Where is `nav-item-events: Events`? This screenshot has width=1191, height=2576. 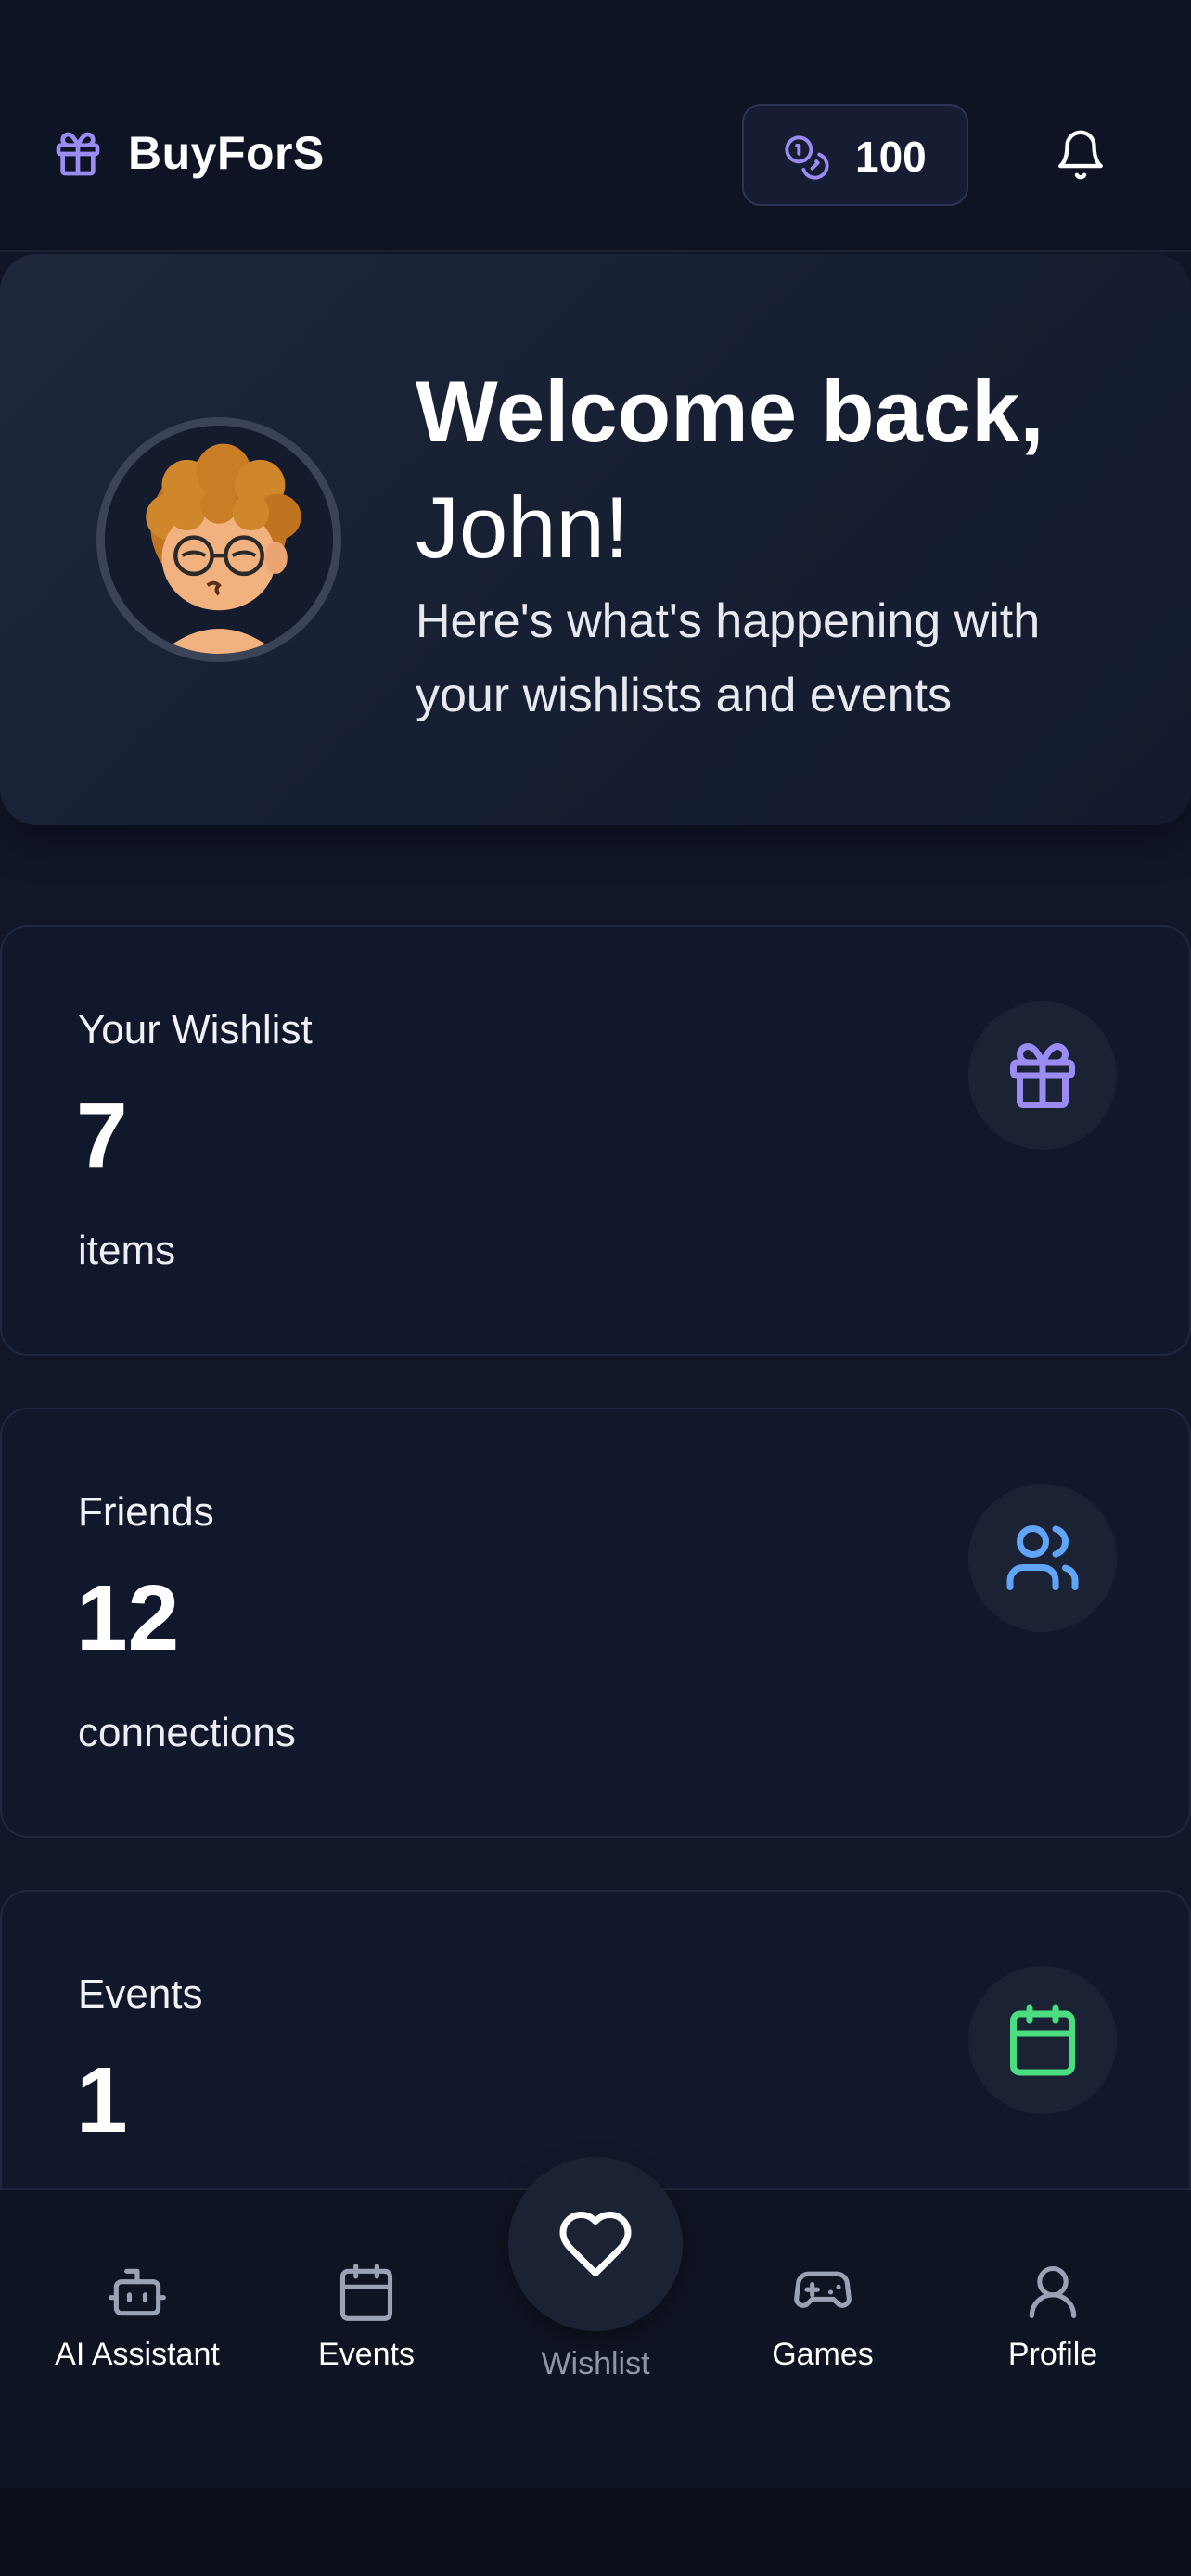
nav-item-events: Events is located at coordinates (366, 2317).